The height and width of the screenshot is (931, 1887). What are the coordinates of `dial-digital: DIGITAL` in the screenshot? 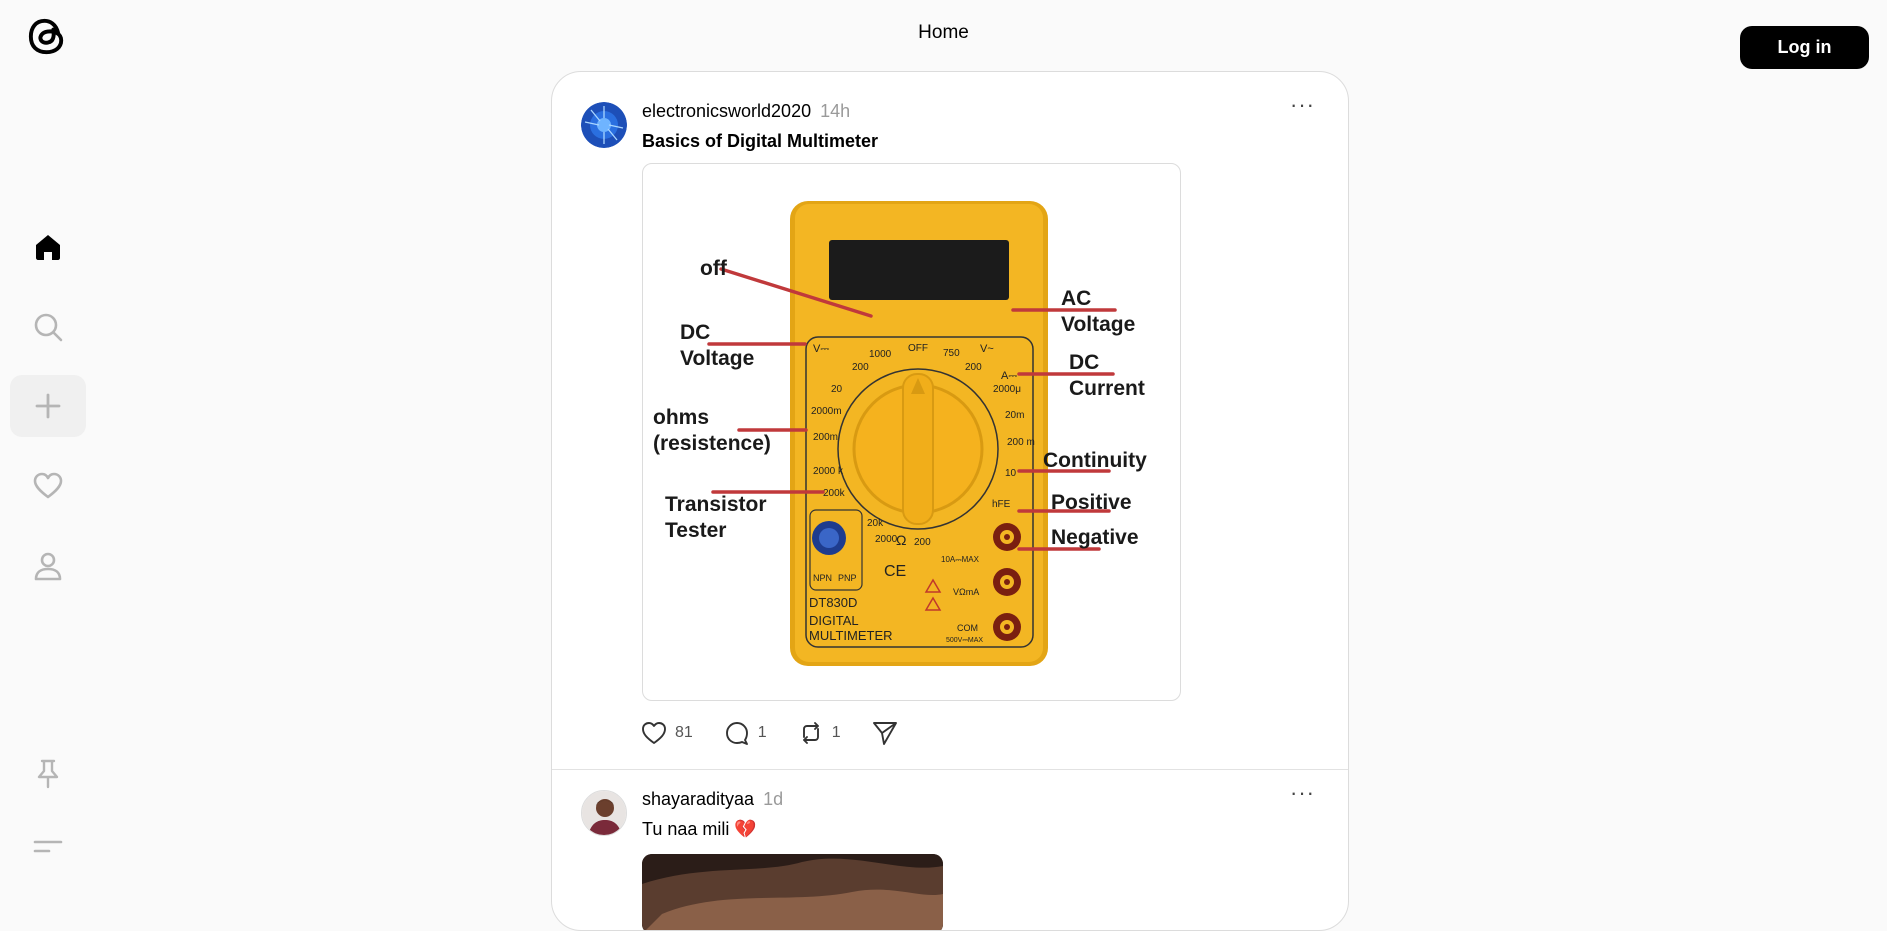 It's located at (834, 620).